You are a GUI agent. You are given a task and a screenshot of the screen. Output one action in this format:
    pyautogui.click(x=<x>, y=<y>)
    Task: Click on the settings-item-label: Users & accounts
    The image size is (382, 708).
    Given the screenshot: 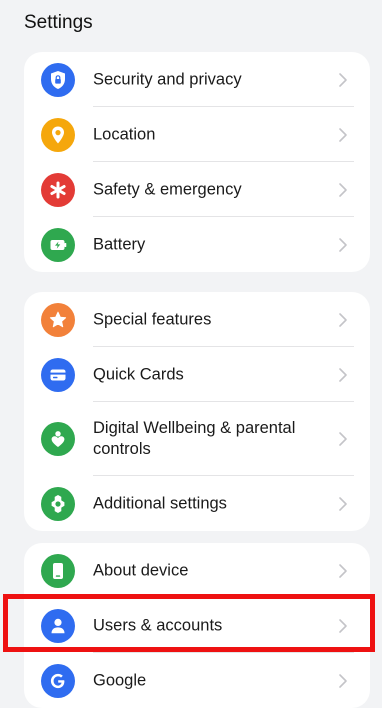 What is the action you would take?
    pyautogui.click(x=158, y=625)
    